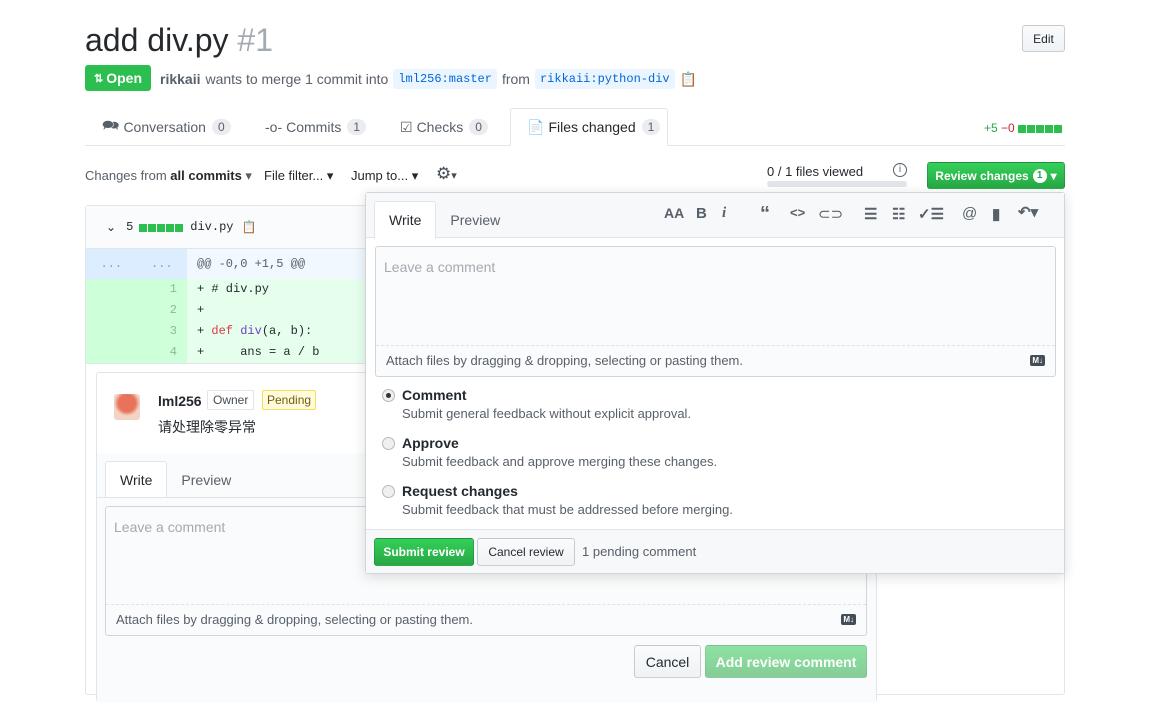 This screenshot has width=1164, height=703. Describe the element at coordinates (440, 127) in the screenshot. I see `tab-label: Checks` at that location.